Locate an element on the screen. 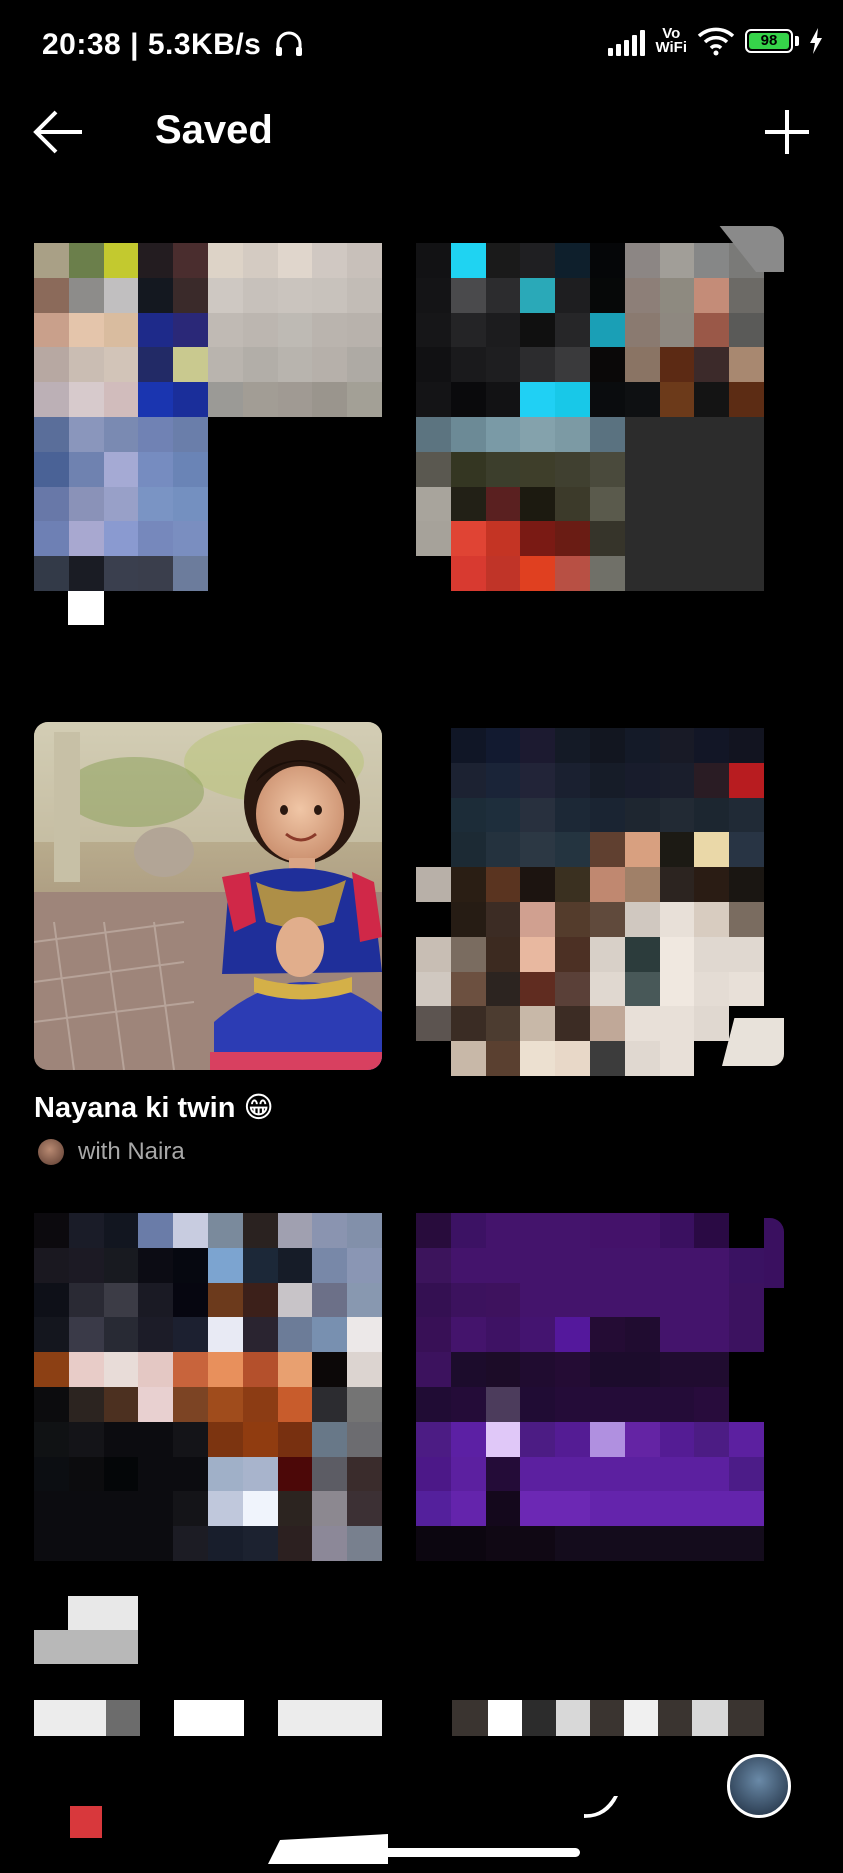  back-button is located at coordinates (62, 132).